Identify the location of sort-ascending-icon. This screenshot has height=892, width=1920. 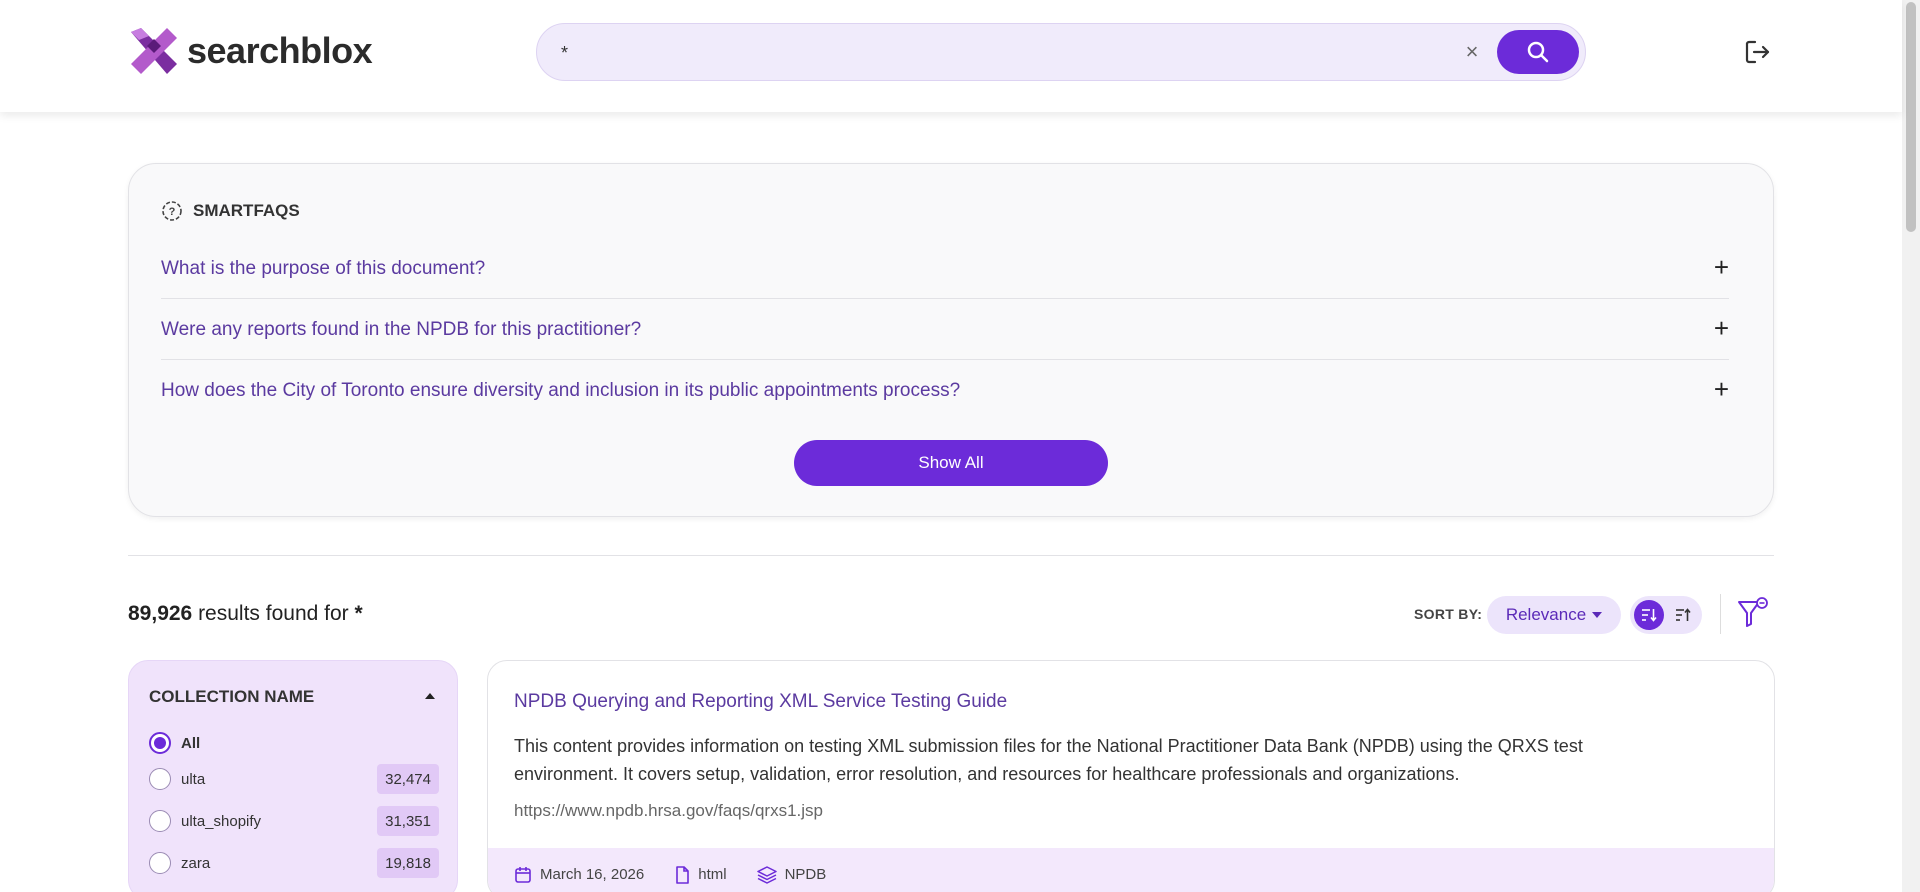
(1683, 614).